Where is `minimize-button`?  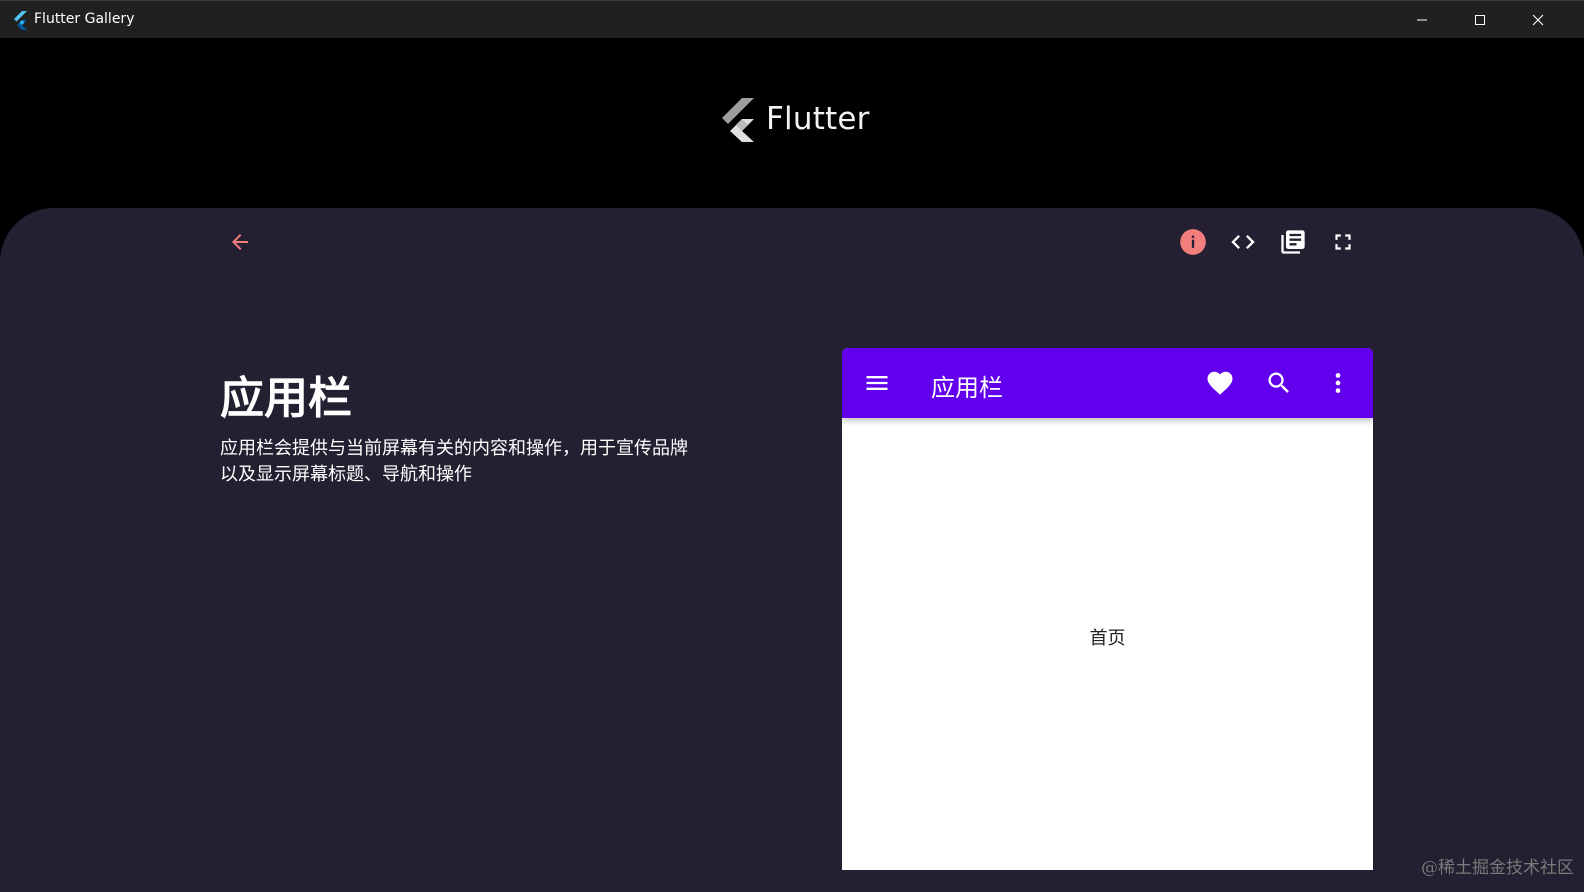 minimize-button is located at coordinates (1422, 19).